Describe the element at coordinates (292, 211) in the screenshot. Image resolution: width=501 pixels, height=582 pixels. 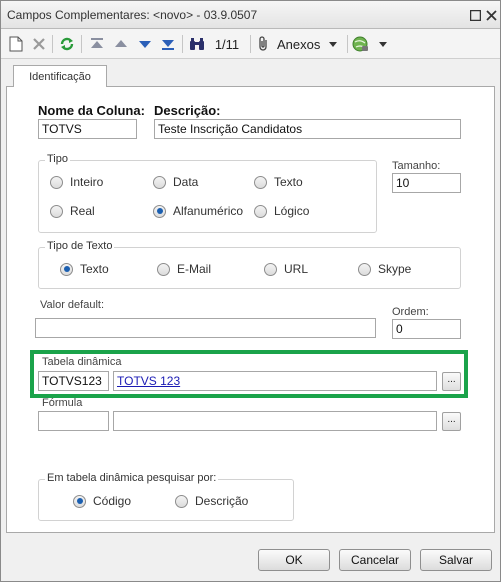
I see `radio-label: Lógico` at that location.